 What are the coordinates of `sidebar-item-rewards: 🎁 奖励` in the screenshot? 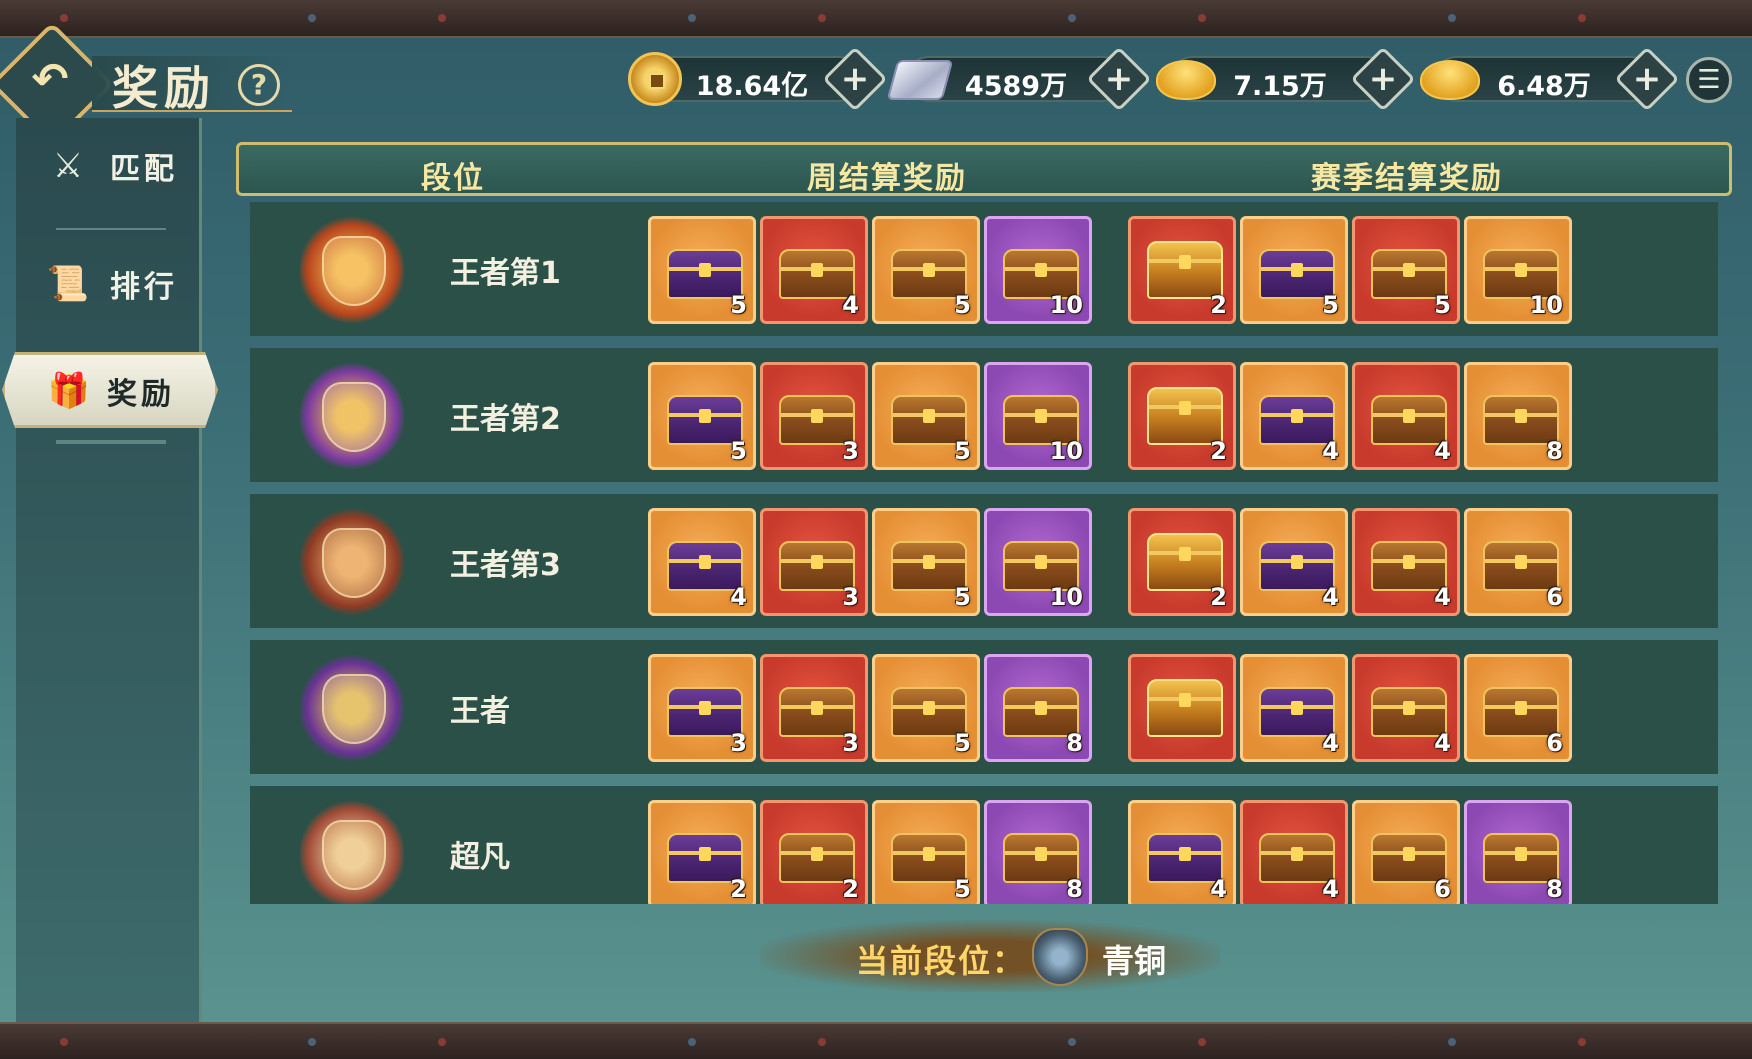 It's located at (110, 390).